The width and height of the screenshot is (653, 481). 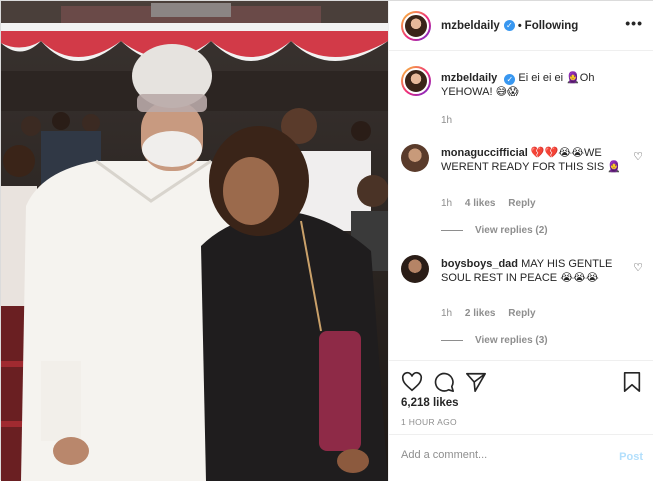 I want to click on share-icon, so click(x=476, y=382).